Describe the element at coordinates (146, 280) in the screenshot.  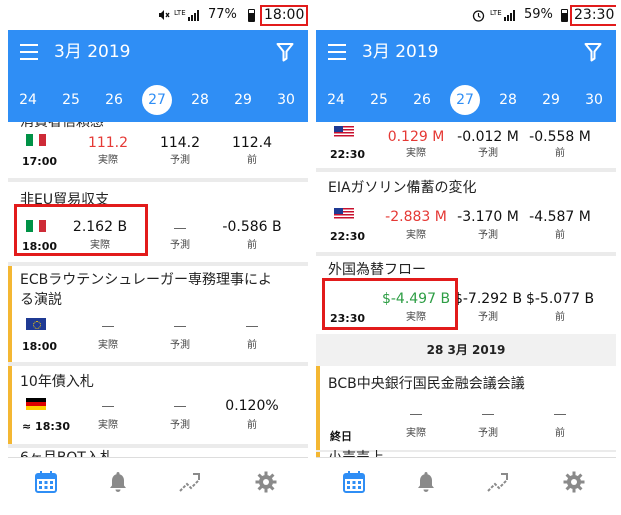
I see `event-title-line1: ECBラウテンシュレーガー専務理事によ` at that location.